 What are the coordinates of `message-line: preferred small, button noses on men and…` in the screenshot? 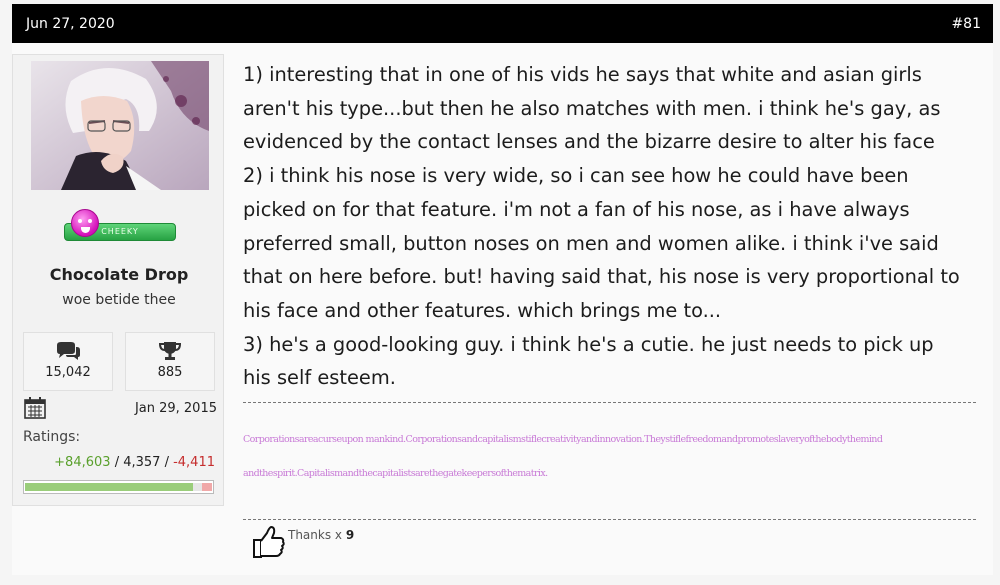 It's located at (591, 243).